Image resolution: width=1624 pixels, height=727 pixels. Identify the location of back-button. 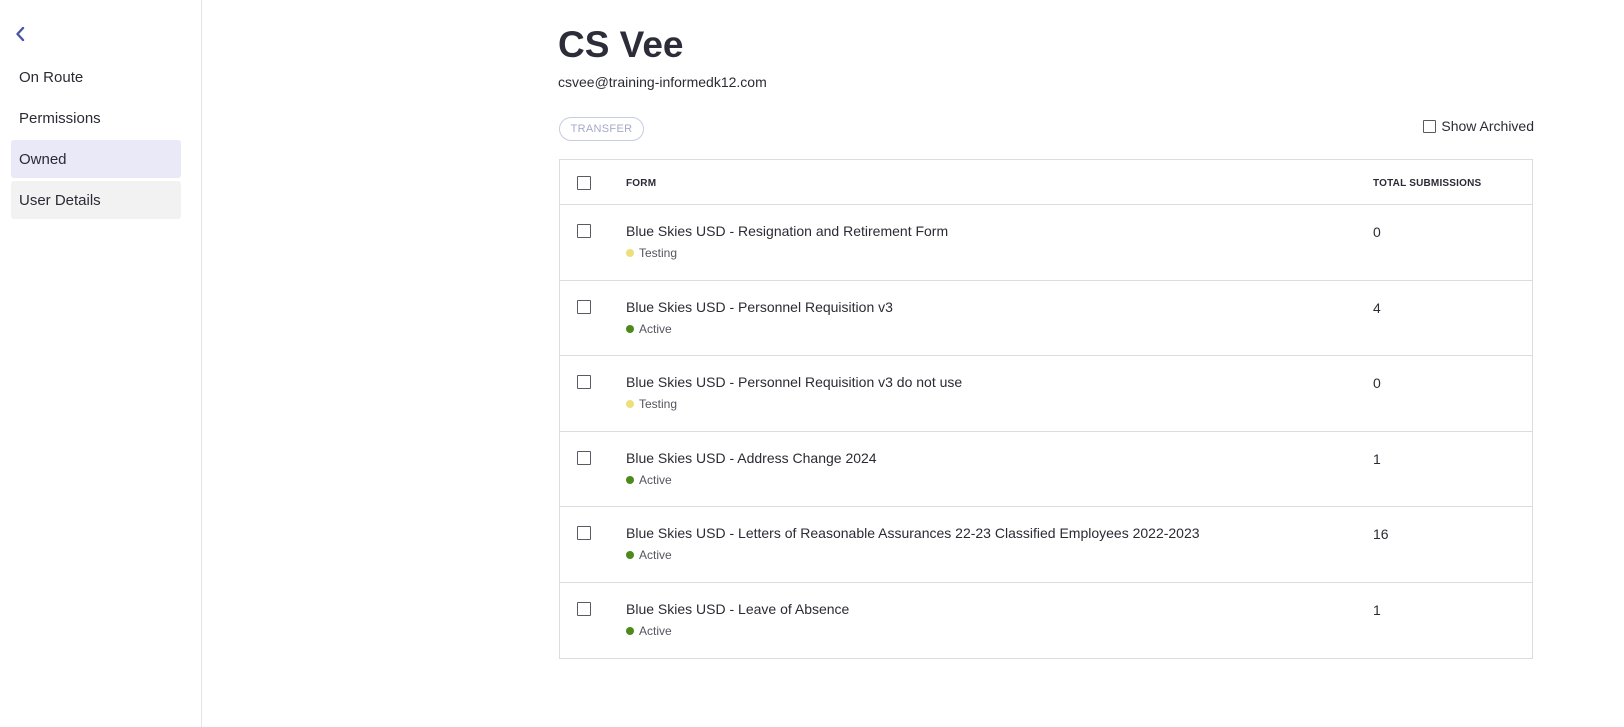
(20, 34).